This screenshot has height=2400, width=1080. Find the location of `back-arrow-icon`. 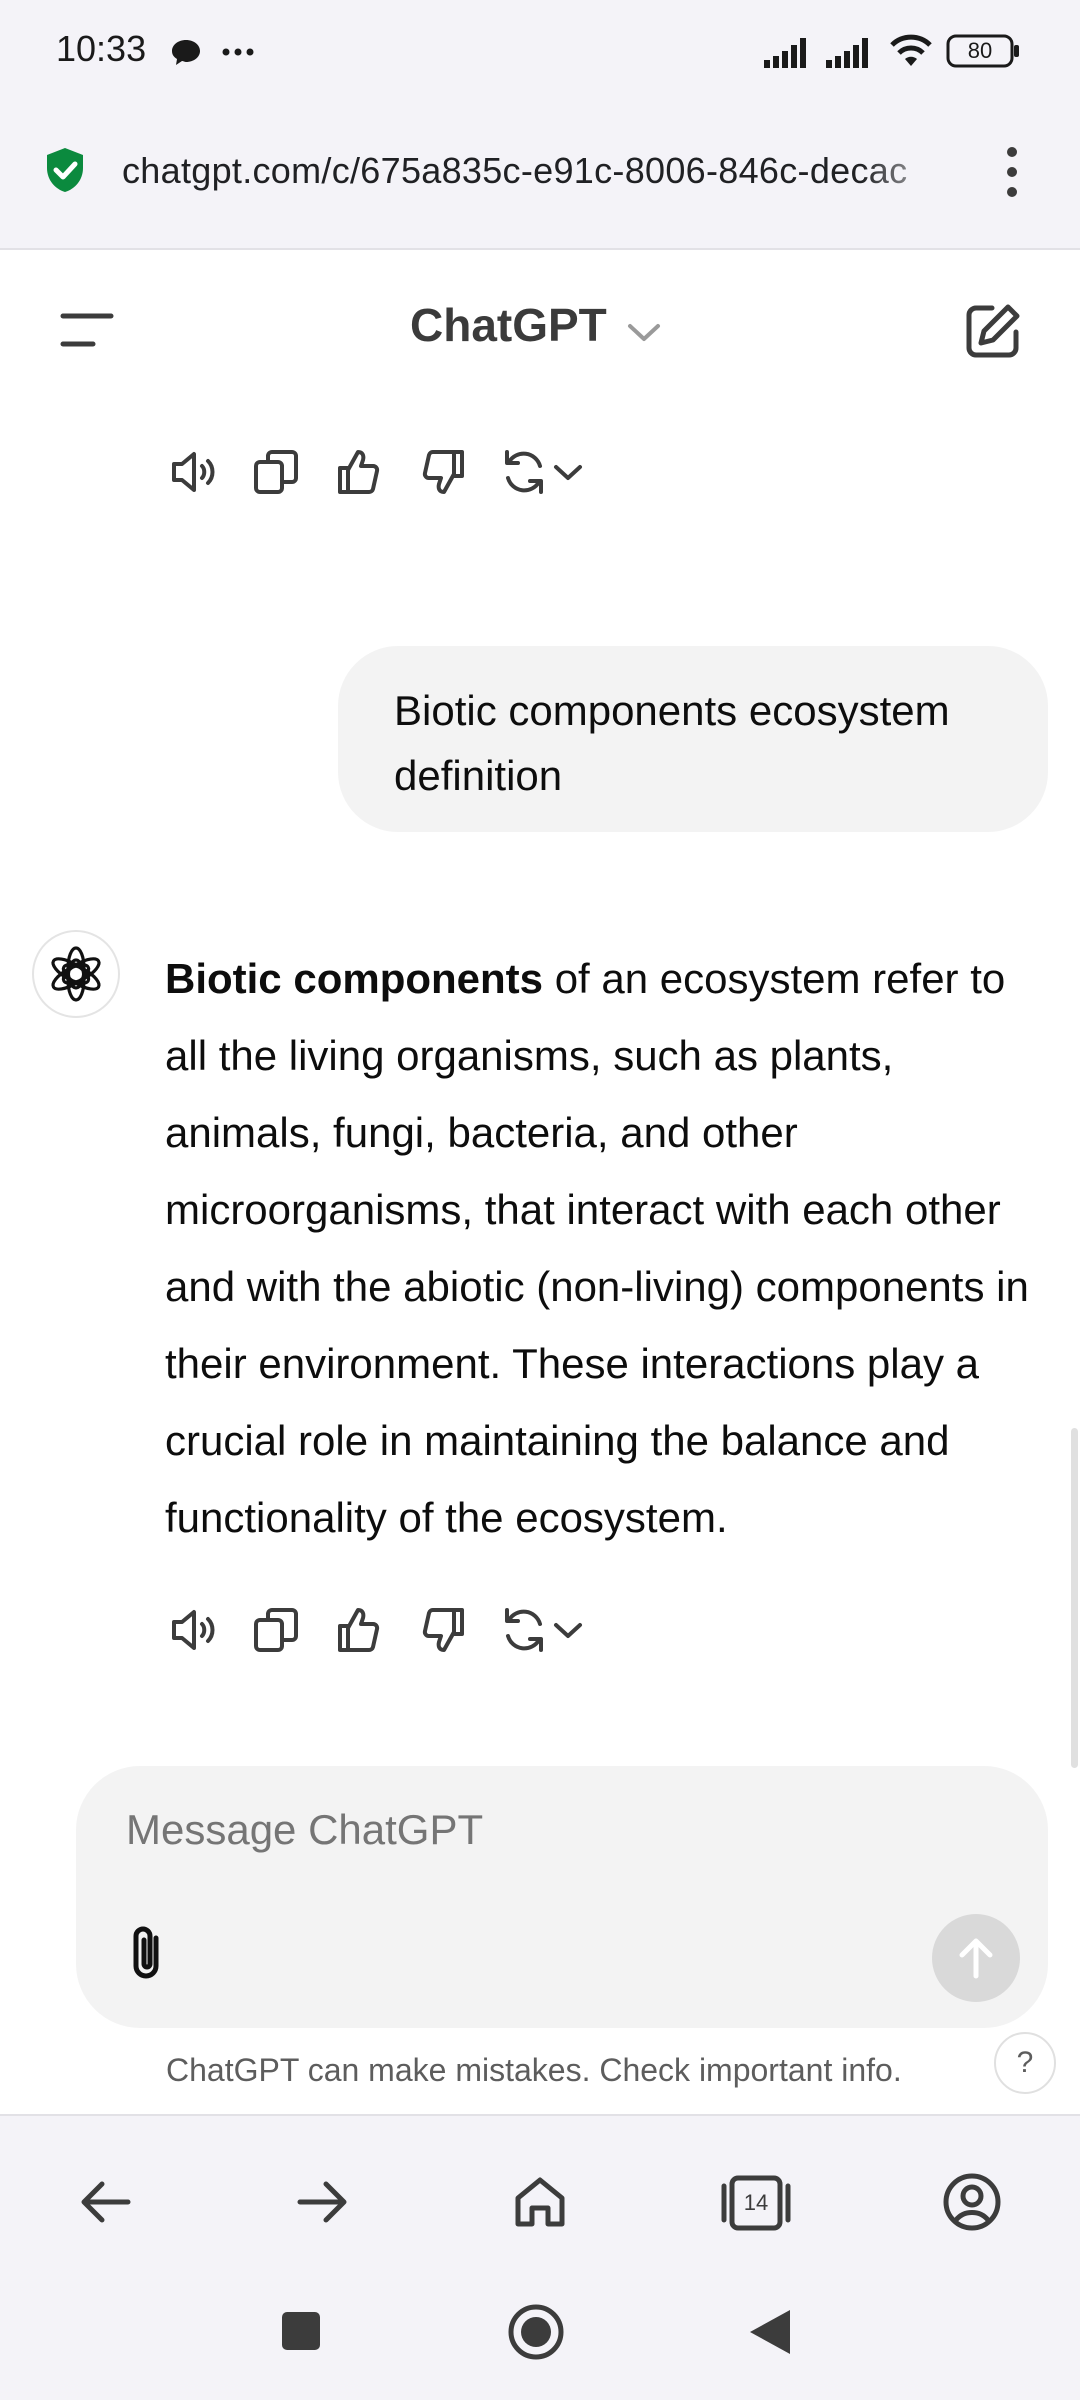

back-arrow-icon is located at coordinates (106, 2202).